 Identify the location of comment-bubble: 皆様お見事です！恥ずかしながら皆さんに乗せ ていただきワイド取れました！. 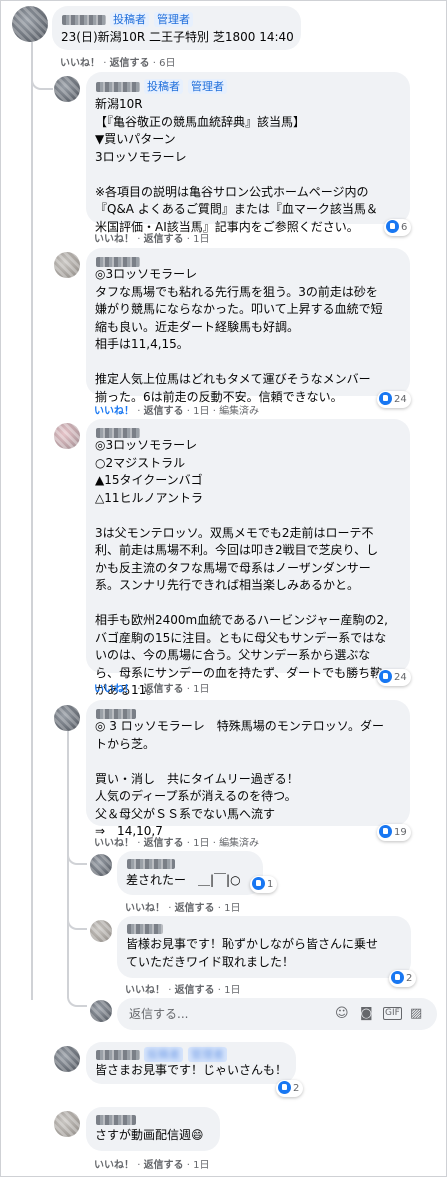
(264, 947).